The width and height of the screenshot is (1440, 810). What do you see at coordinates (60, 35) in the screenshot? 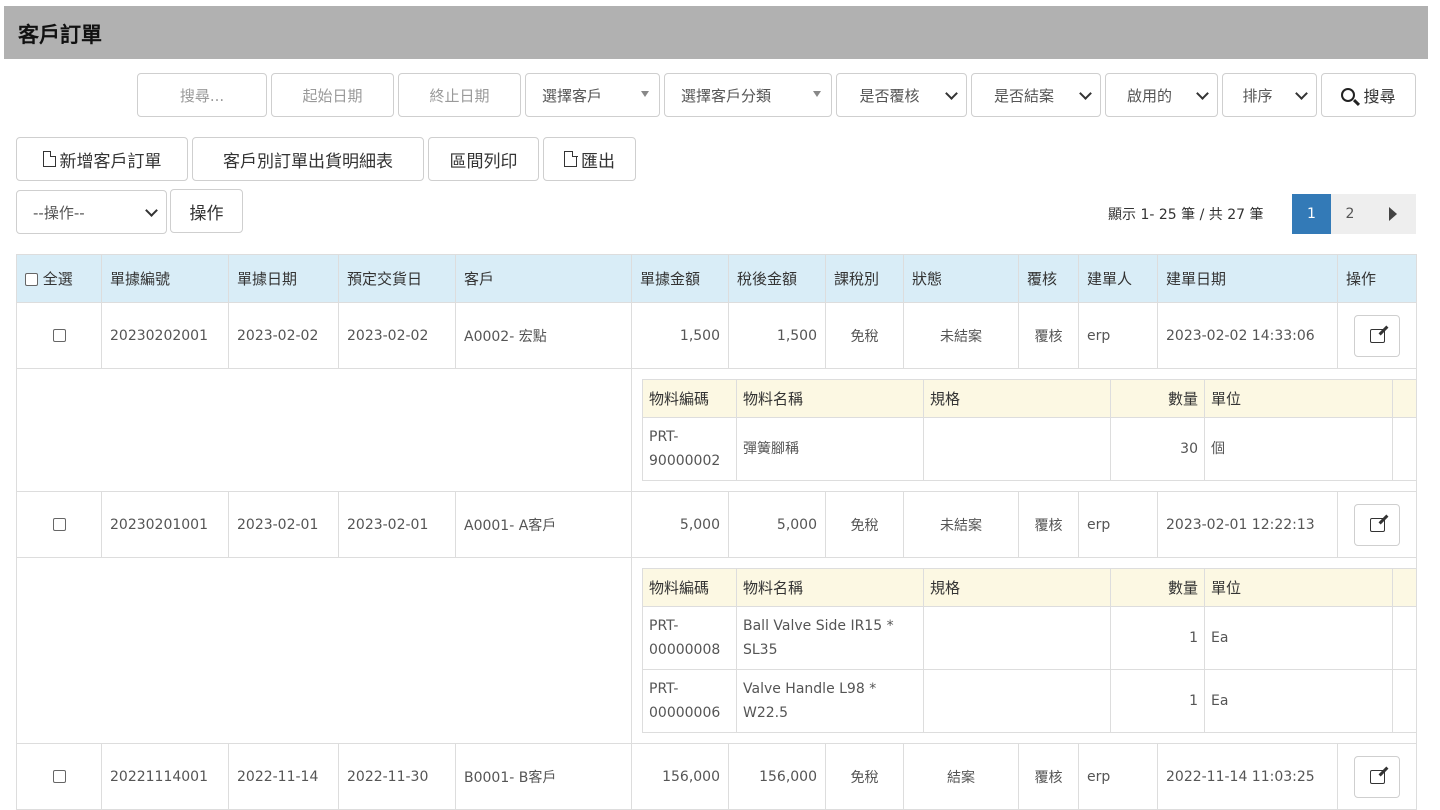
I see `page-title: 客戶訂單` at bounding box center [60, 35].